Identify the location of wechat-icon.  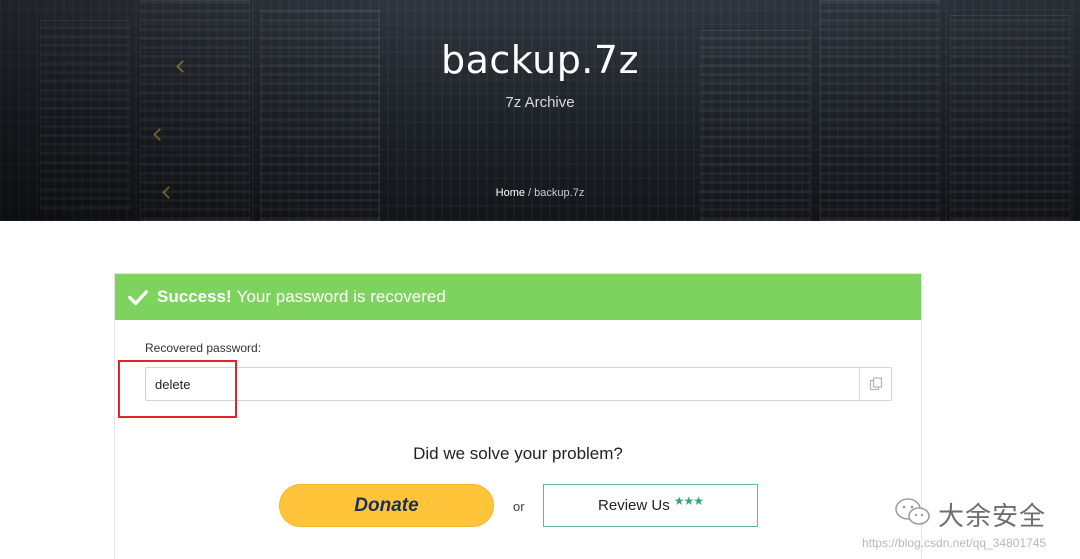
(912, 511).